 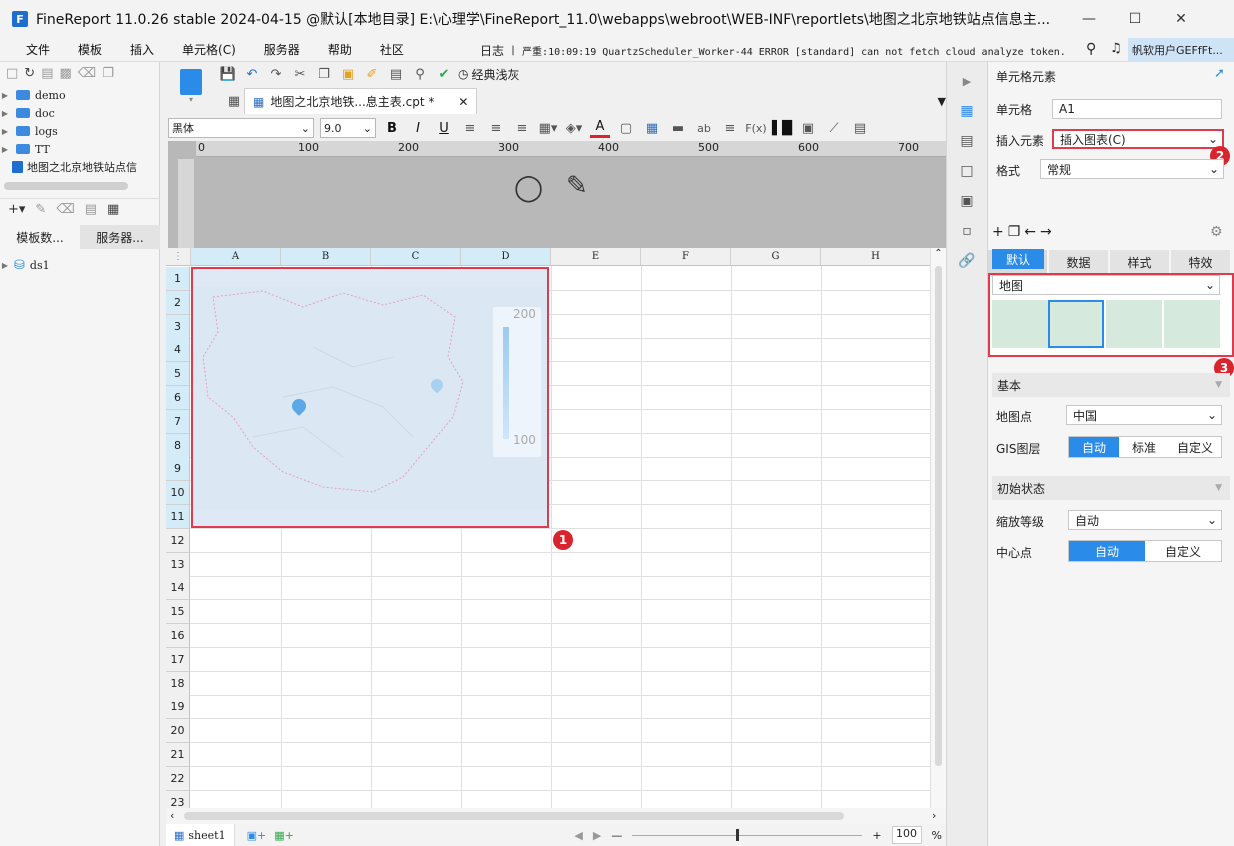 I want to click on zoom-input: 100, so click(x=906, y=835).